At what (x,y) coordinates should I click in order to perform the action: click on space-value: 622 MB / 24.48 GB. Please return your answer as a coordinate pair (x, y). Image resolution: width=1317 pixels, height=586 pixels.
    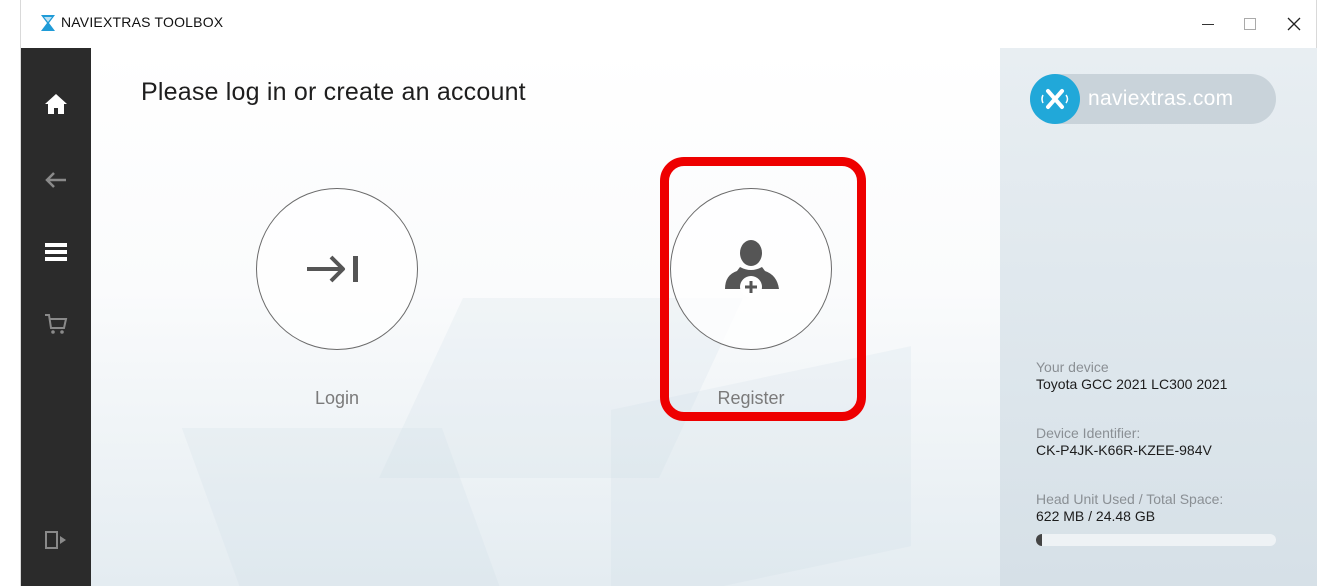
    Looking at the image, I should click on (1096, 516).